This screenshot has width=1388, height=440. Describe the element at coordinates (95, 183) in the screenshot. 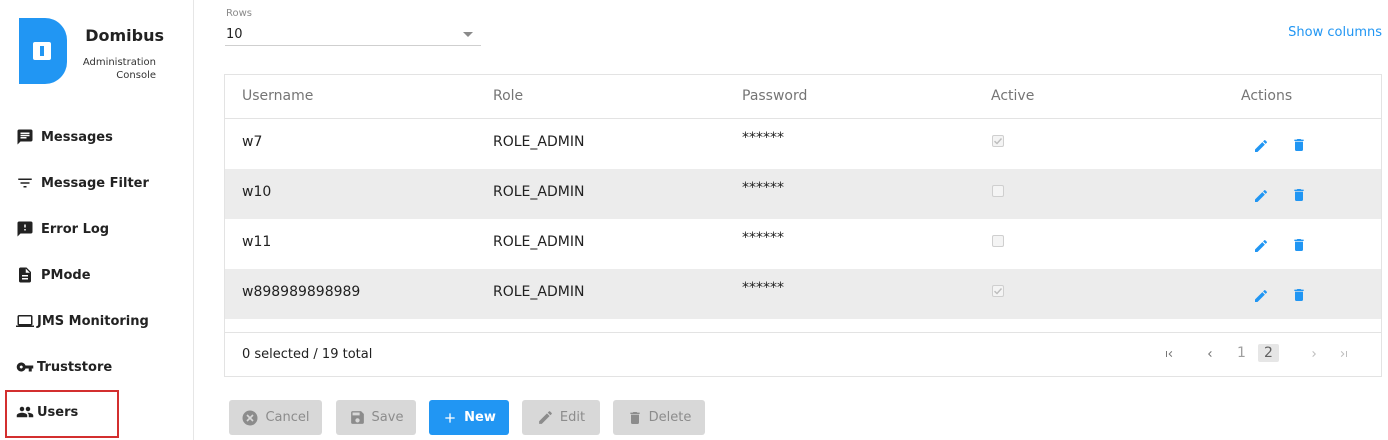

I see `sidebar-item-label: Message Filter` at that location.